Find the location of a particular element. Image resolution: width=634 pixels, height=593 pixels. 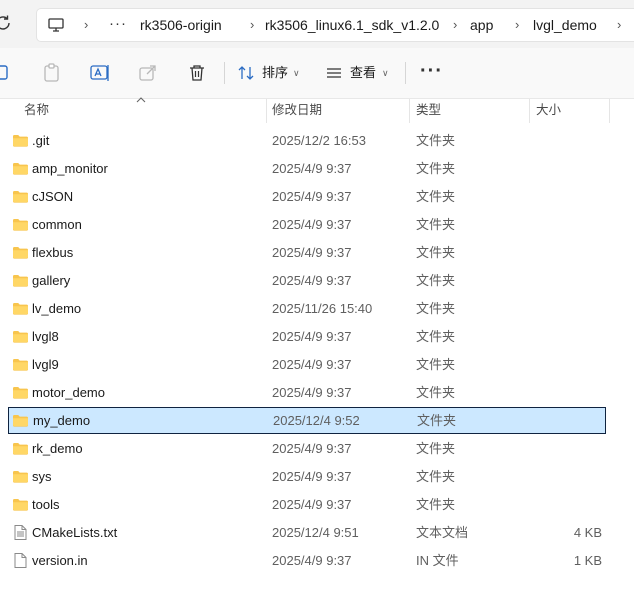

file-name: lvgl9 is located at coordinates (45, 364).